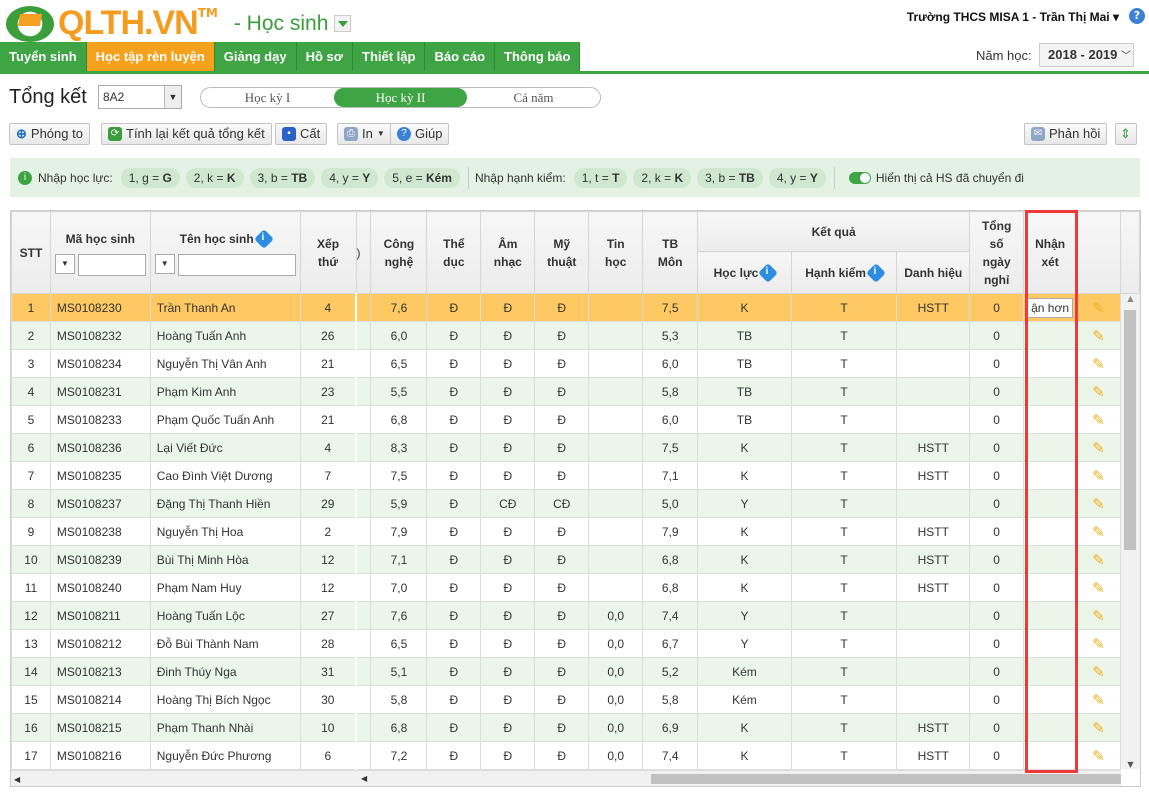 The height and width of the screenshot is (797, 1149). Describe the element at coordinates (225, 391) in the screenshot. I see `cell: Phạm Kim Anh` at that location.